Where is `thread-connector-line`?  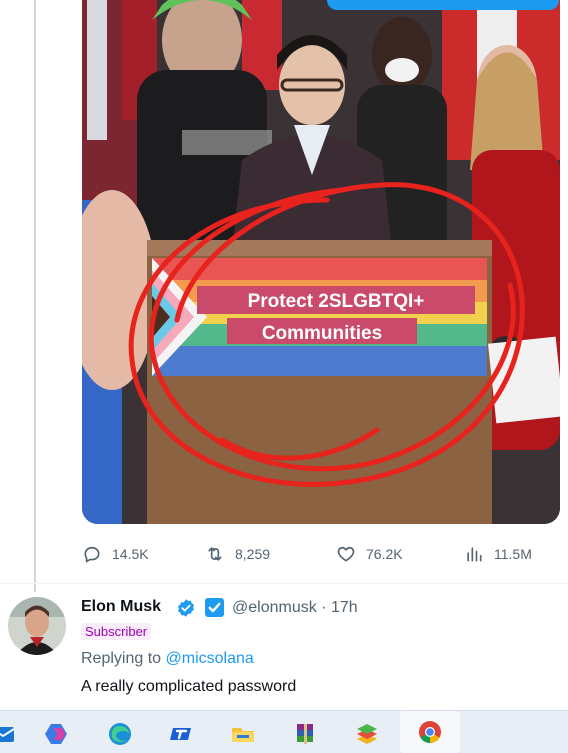
thread-connector-line is located at coordinates (35, 296).